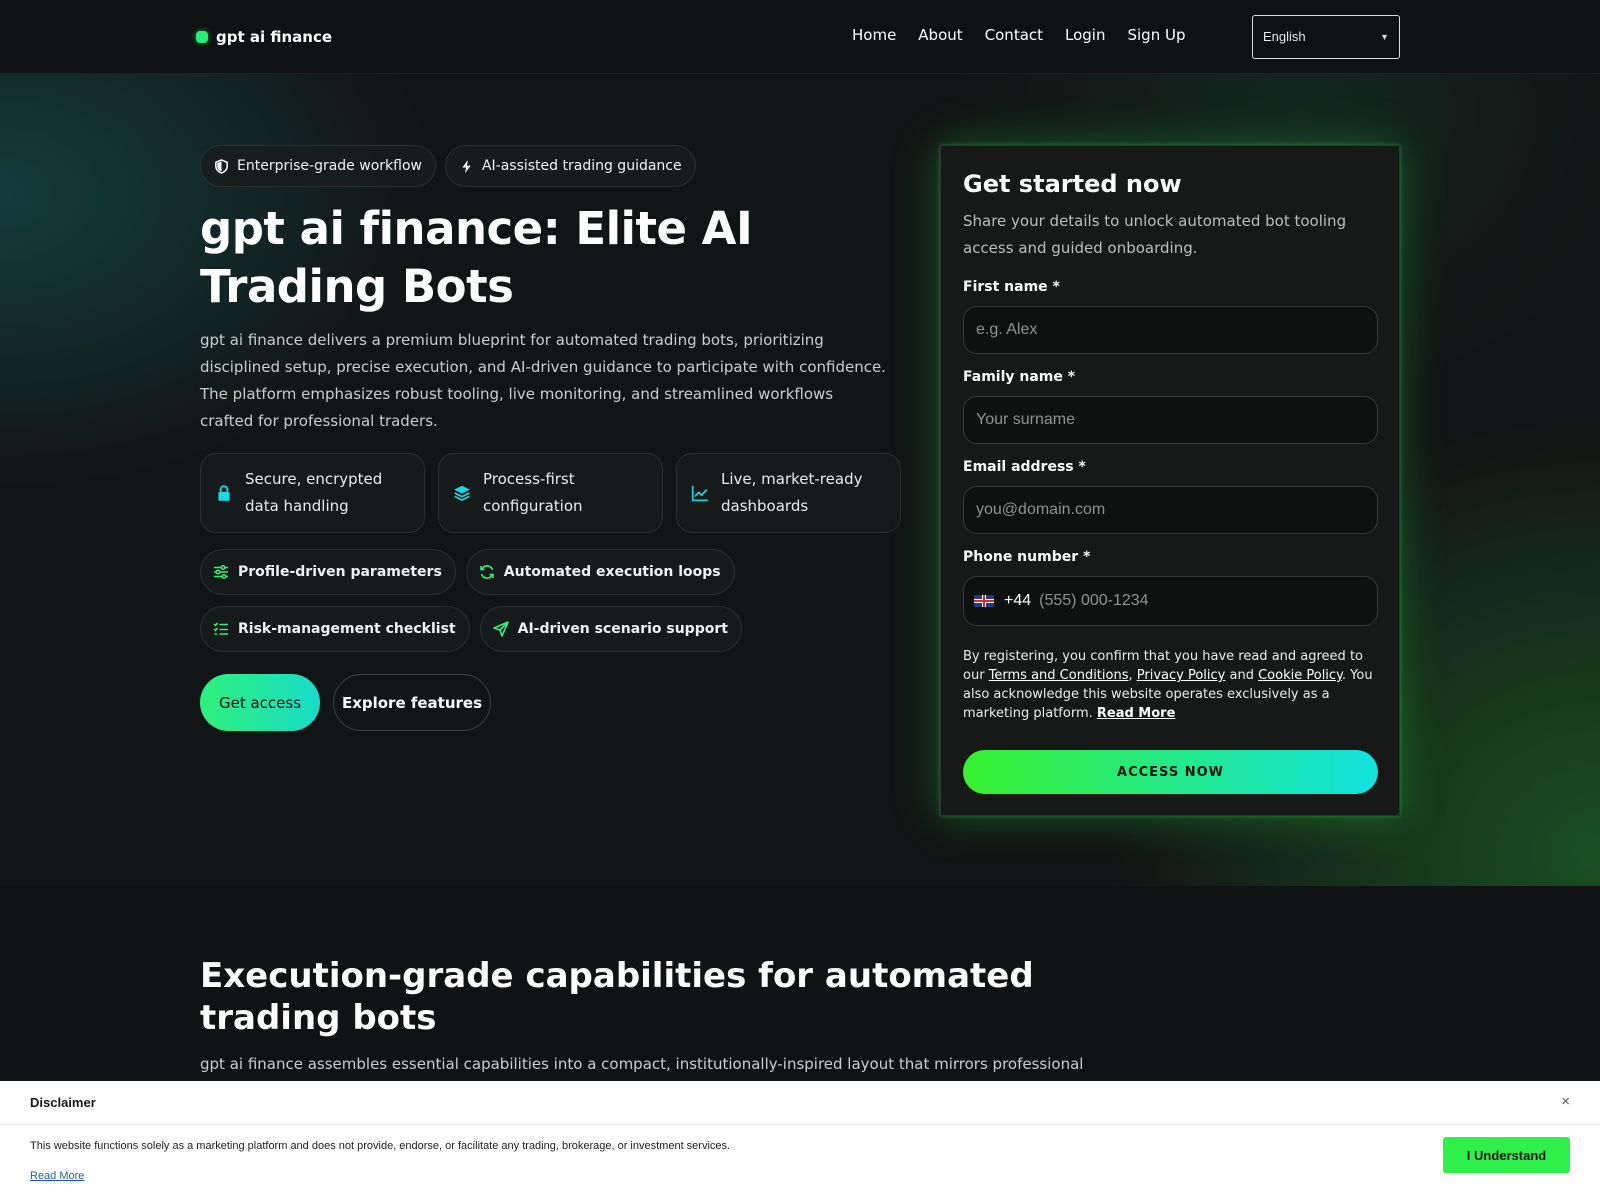 Image resolution: width=1600 pixels, height=1200 pixels. I want to click on terms-link: Terms and Conditions, so click(1059, 675).